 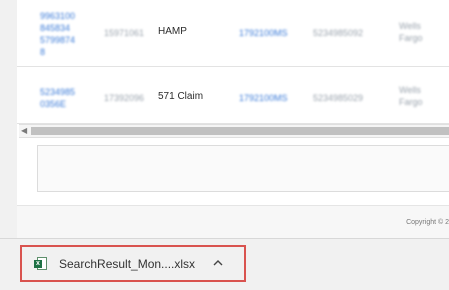 I want to click on horizontal-scrollbar: ◀, so click(x=234, y=131).